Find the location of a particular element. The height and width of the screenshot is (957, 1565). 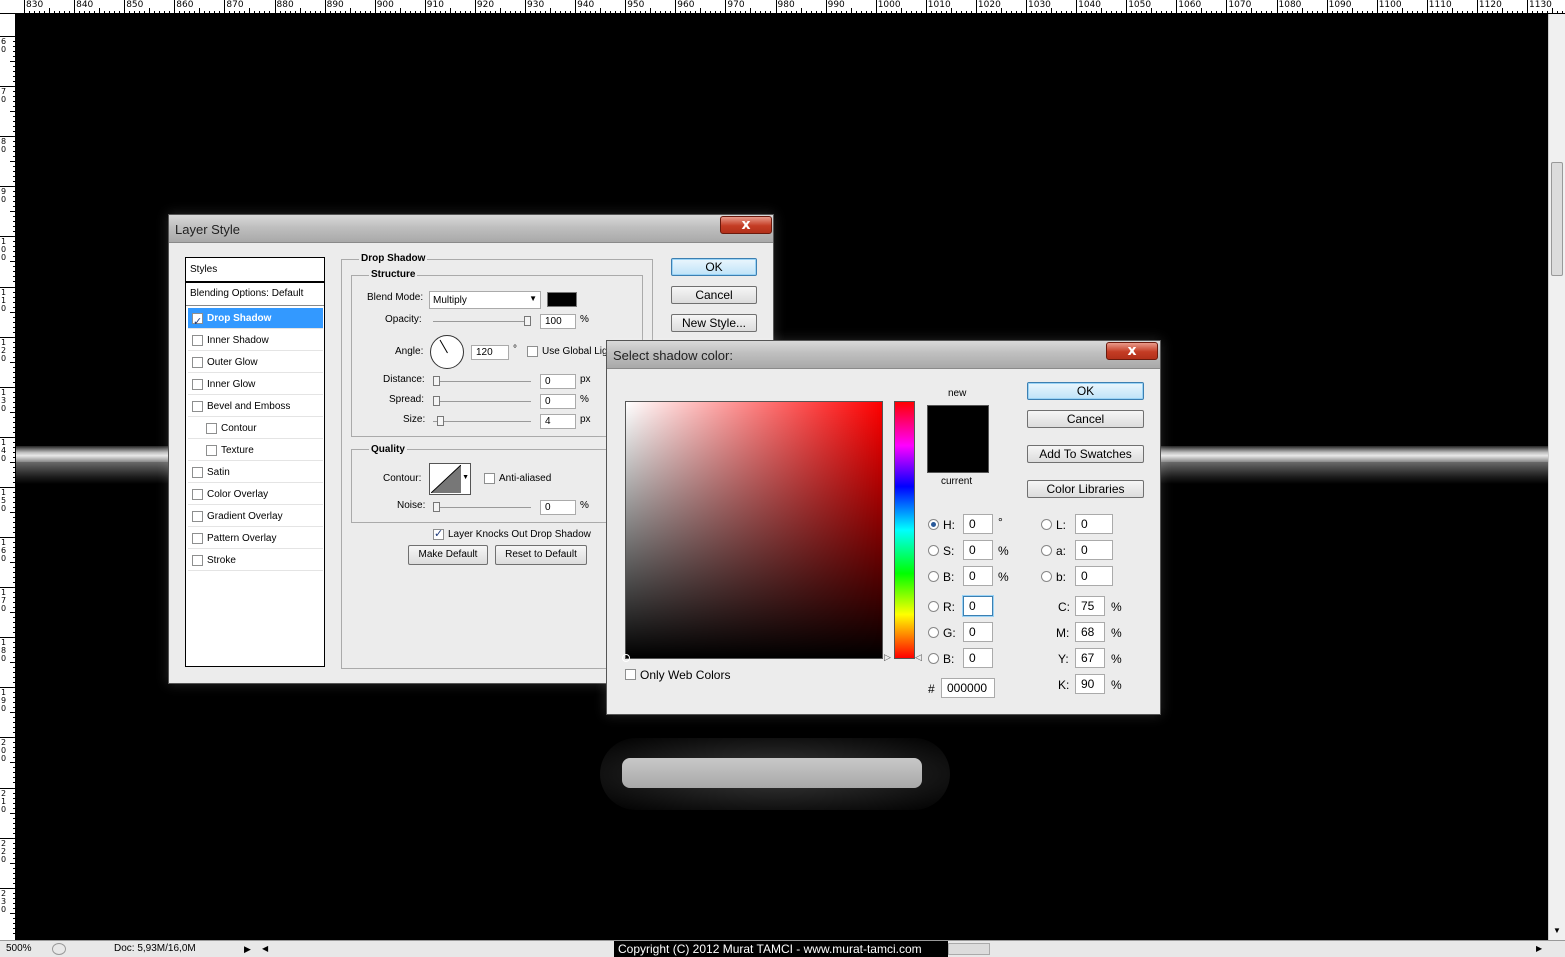

hue-radio is located at coordinates (933, 524).